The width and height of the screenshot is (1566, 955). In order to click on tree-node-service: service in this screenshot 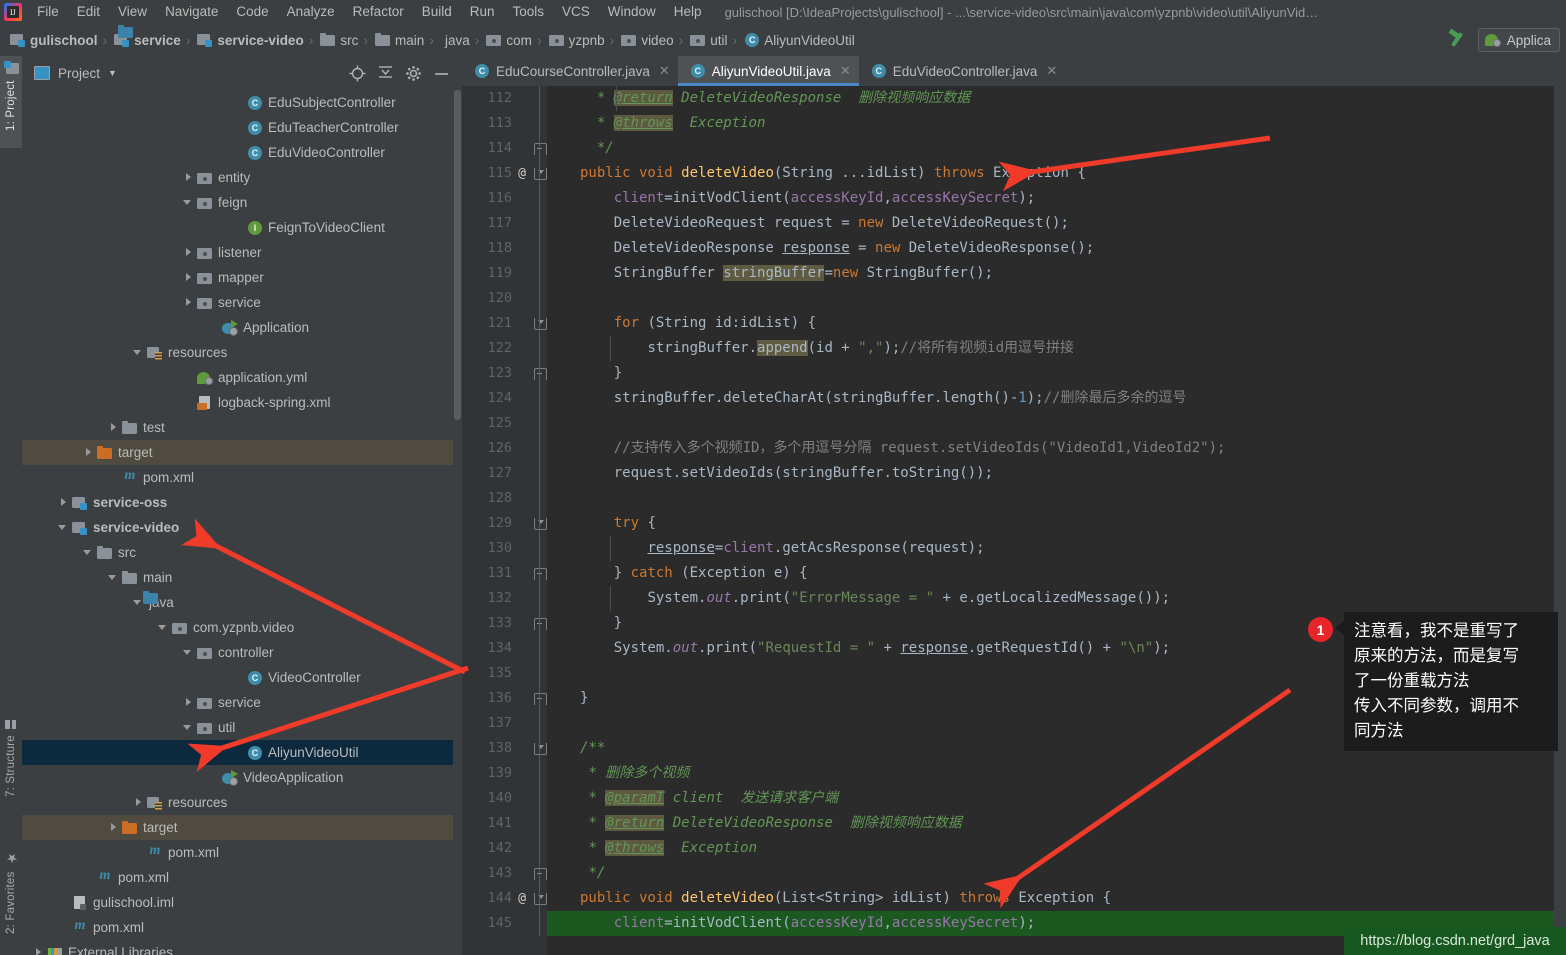, I will do `click(242, 302)`.